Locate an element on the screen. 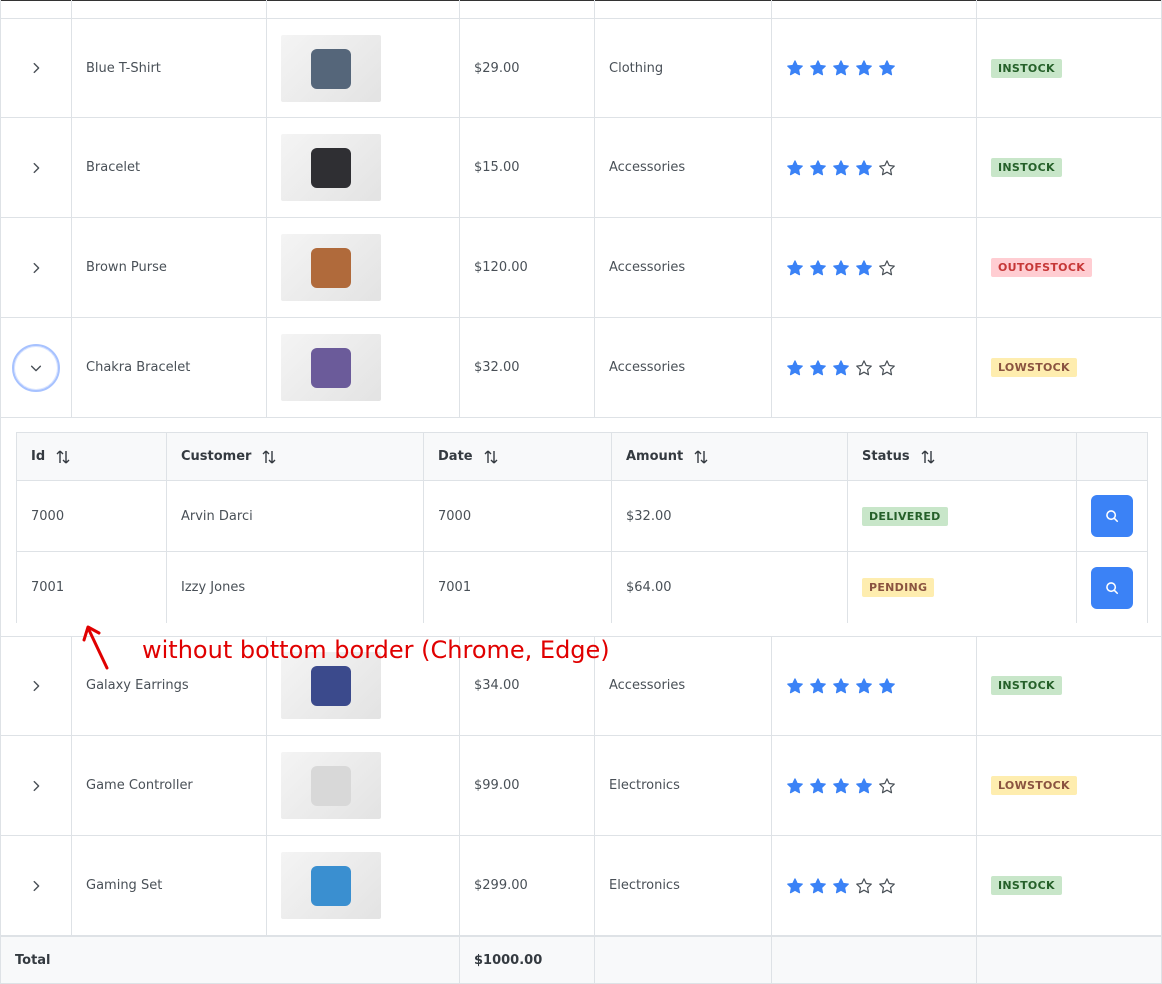 This screenshot has height=984, width=1162. header-label: Customer is located at coordinates (216, 456).